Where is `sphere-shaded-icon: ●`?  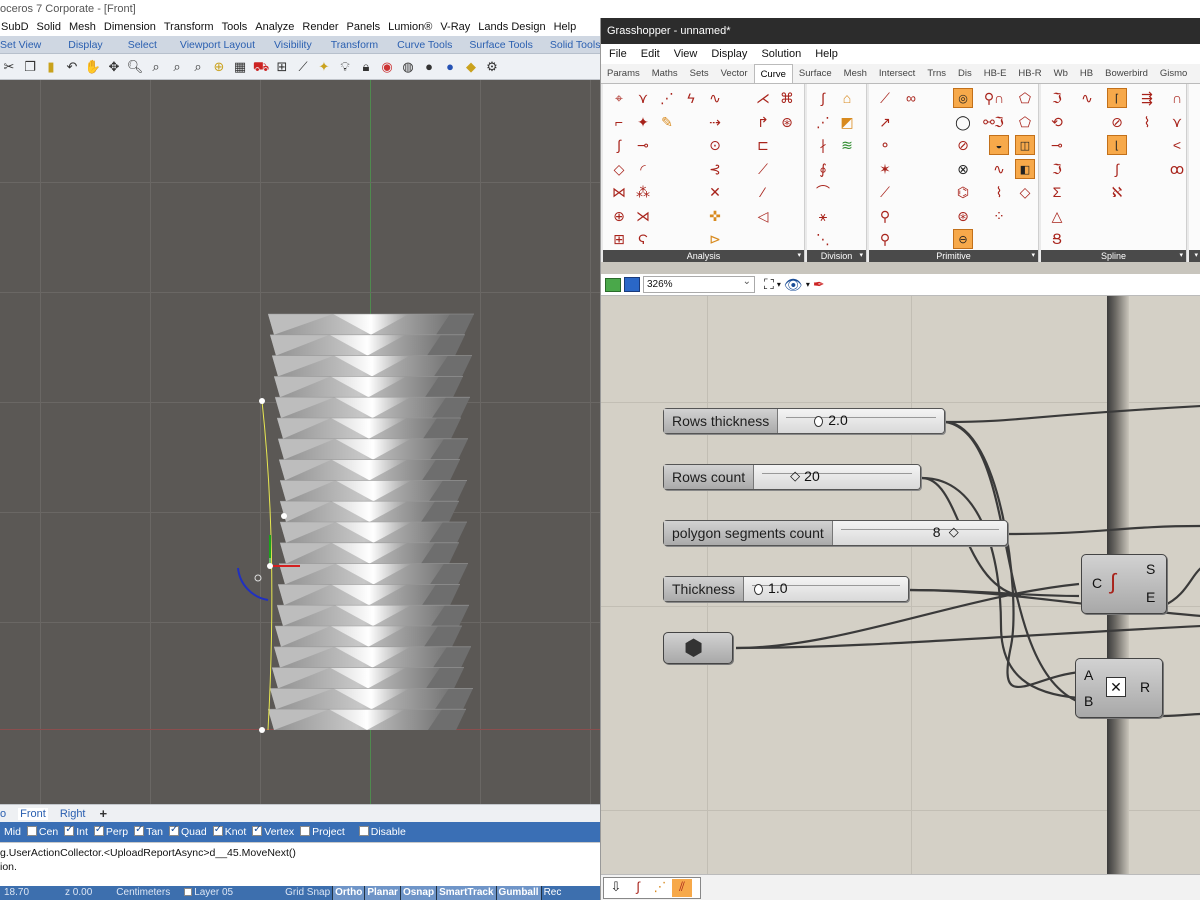 sphere-shaded-icon: ● is located at coordinates (429, 67).